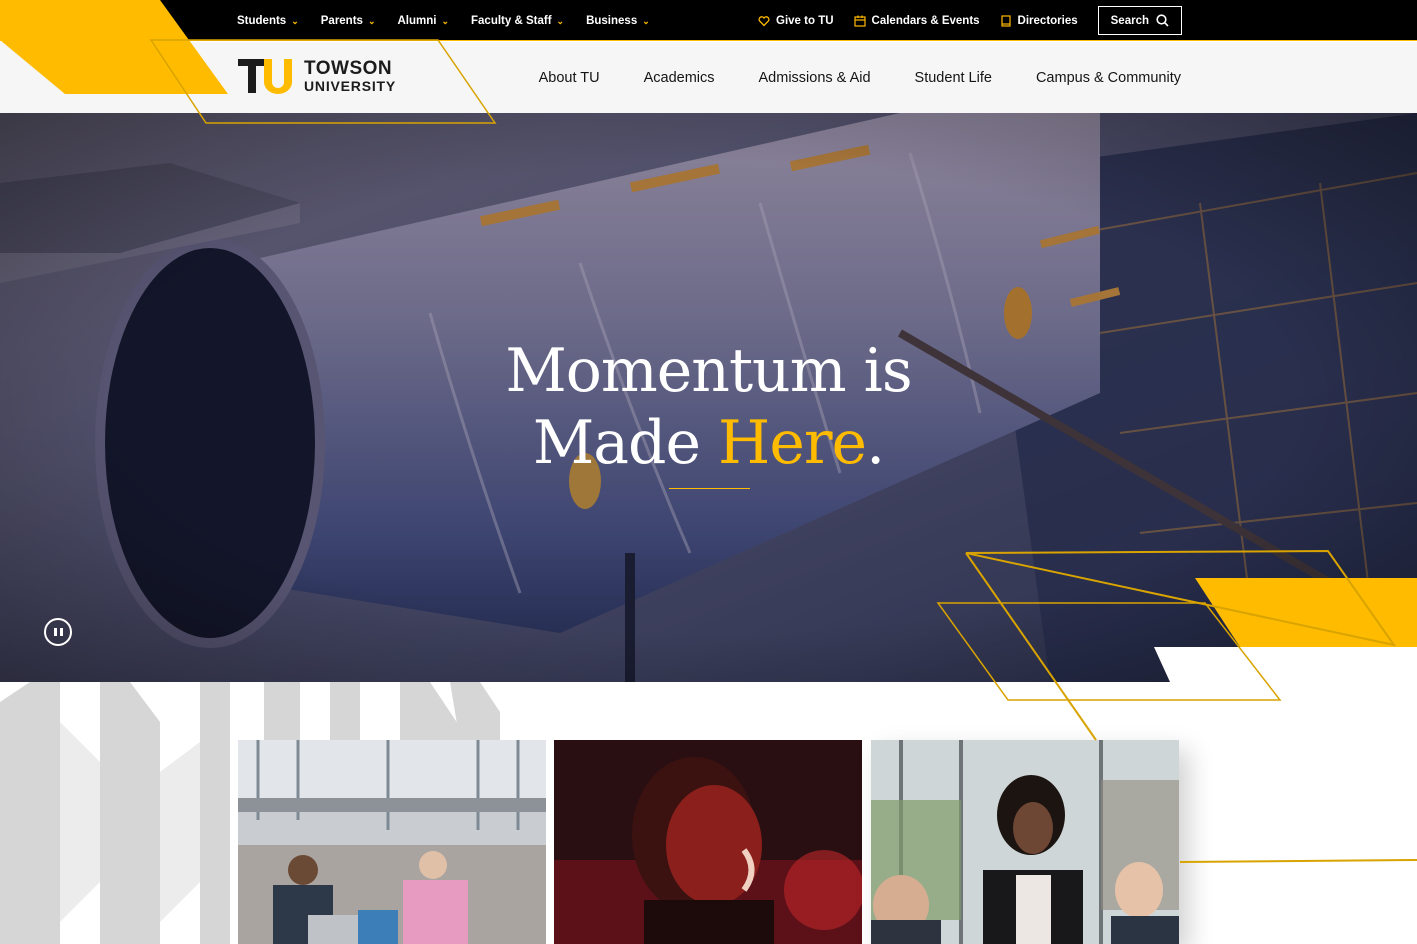  I want to click on search-label: Search, so click(1129, 20).